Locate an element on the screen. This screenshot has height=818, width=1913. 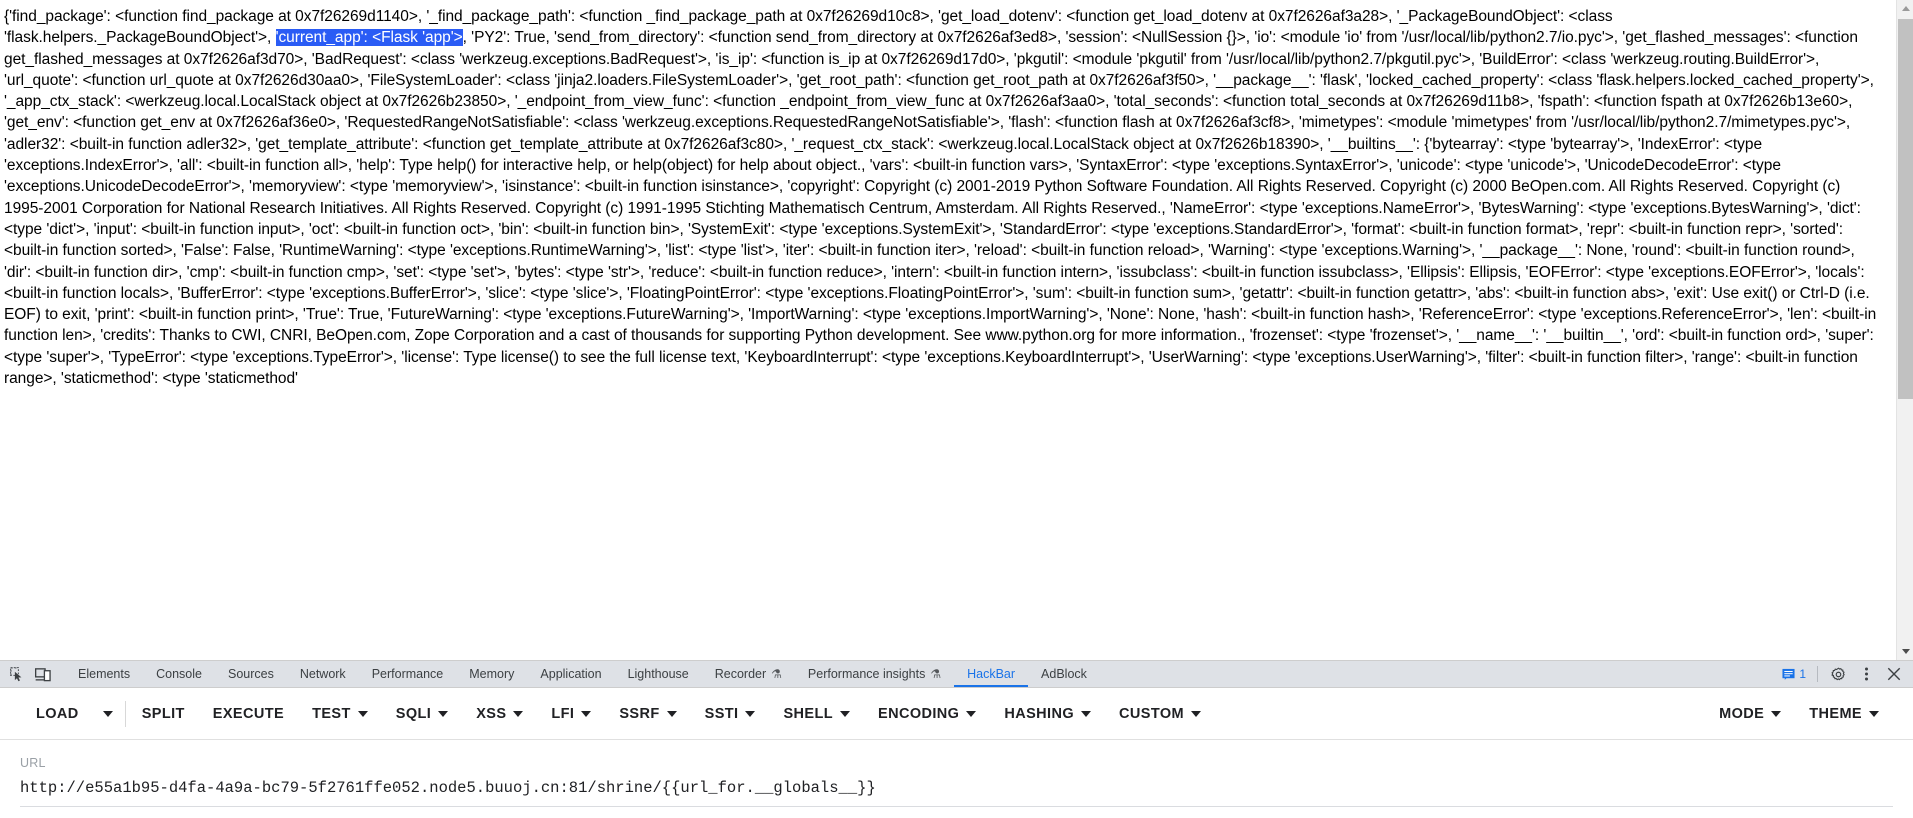
tab-label: Performance insights is located at coordinates (866, 674).